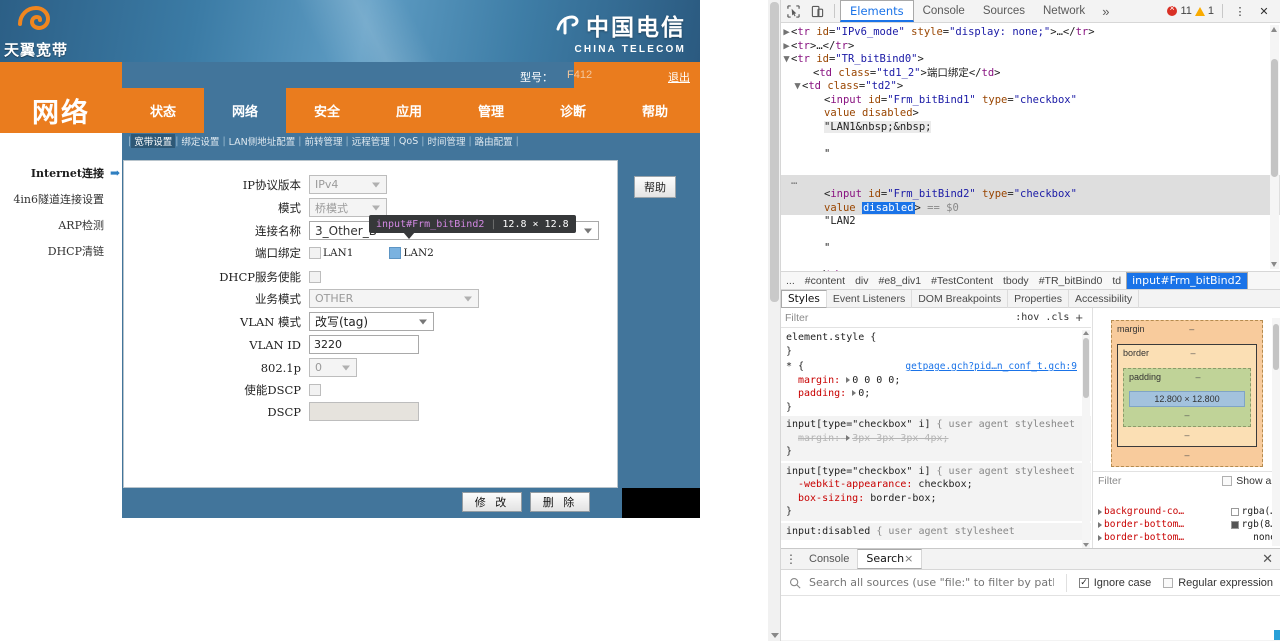 Image resolution: width=1280 pixels, height=641 pixels. Describe the element at coordinates (408, 141) in the screenshot. I see `subnav-item-5: QoS` at that location.